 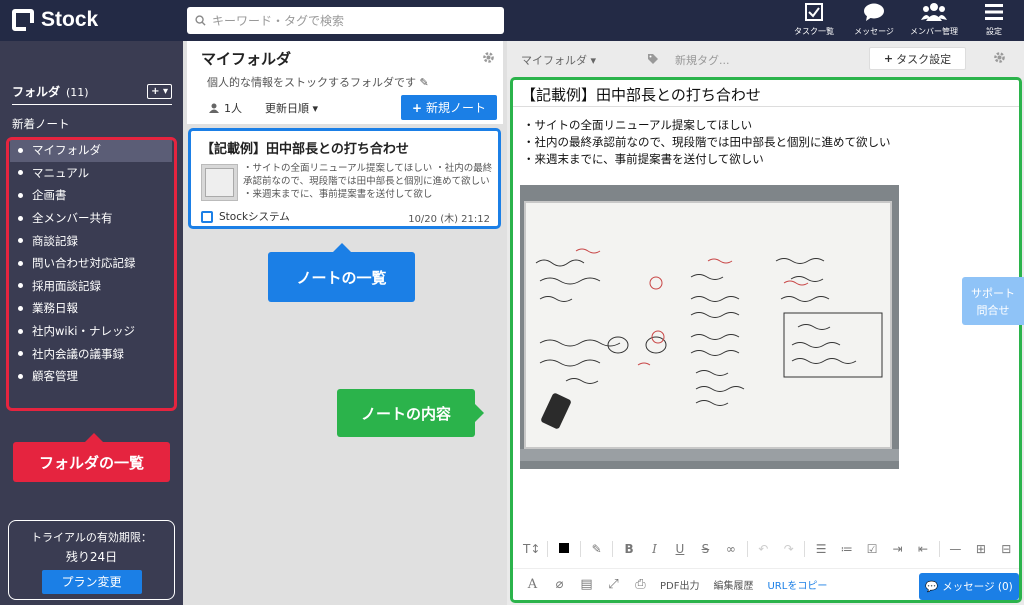 What do you see at coordinates (91, 582) in the screenshot?
I see `change-plan-button: プラン変更` at bounding box center [91, 582].